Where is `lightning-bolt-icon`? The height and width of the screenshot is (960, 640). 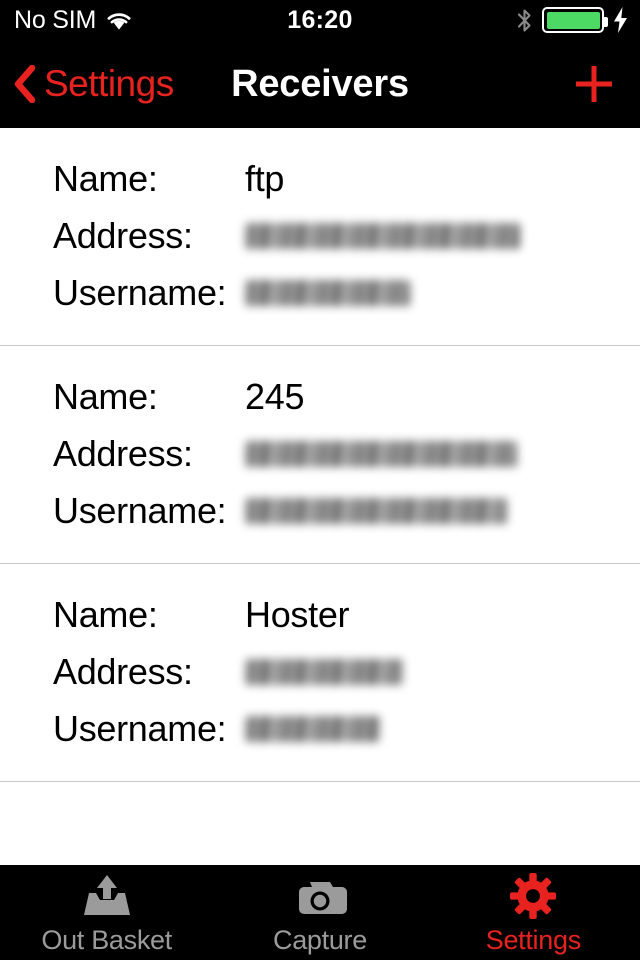
lightning-bolt-icon is located at coordinates (620, 20).